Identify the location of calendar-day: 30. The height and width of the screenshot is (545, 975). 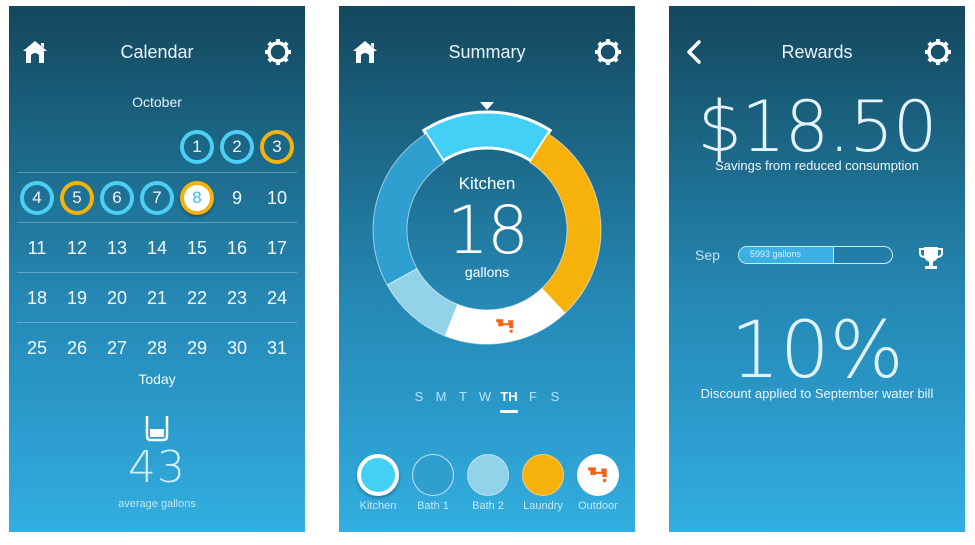
(237, 348).